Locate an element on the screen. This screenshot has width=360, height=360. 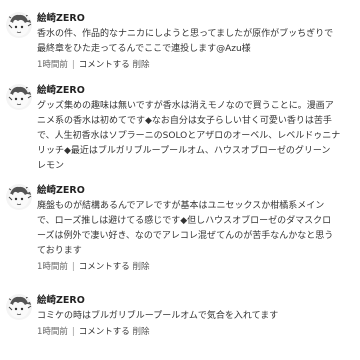
comment-line: レモン is located at coordinates (51, 166).